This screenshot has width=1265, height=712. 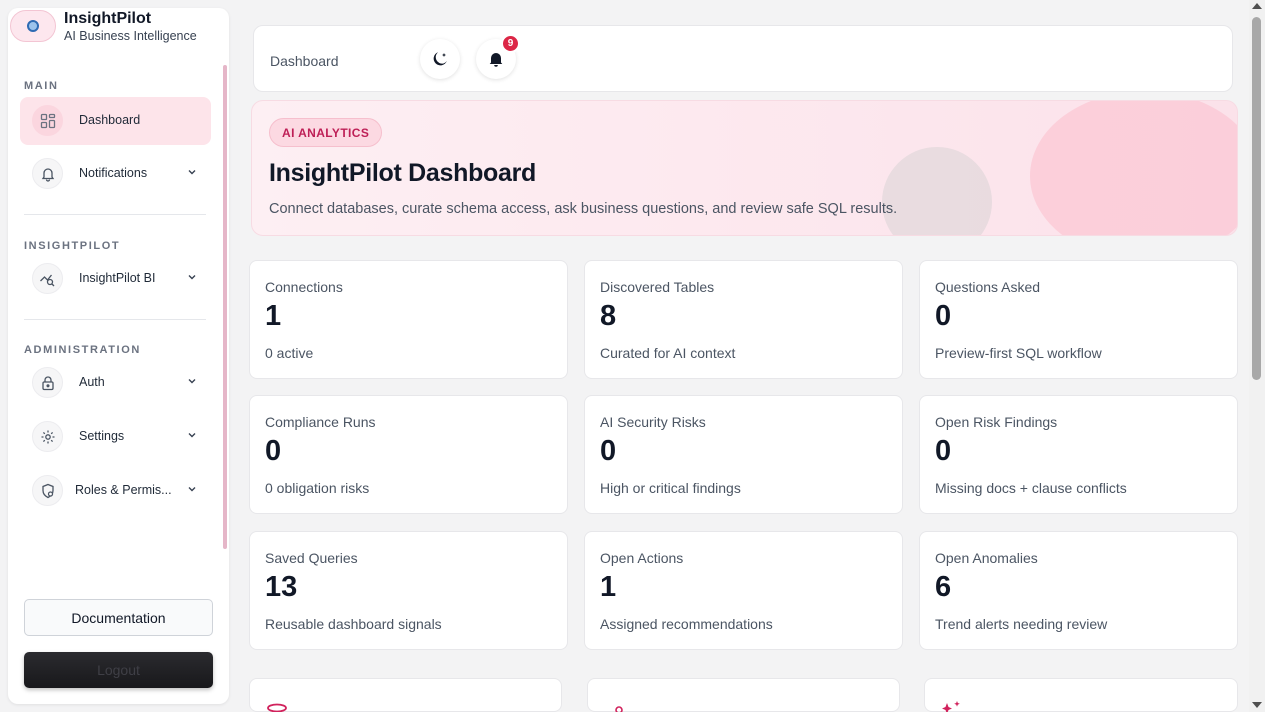 What do you see at coordinates (1257, 705) in the screenshot?
I see `scroll-down-icon` at bounding box center [1257, 705].